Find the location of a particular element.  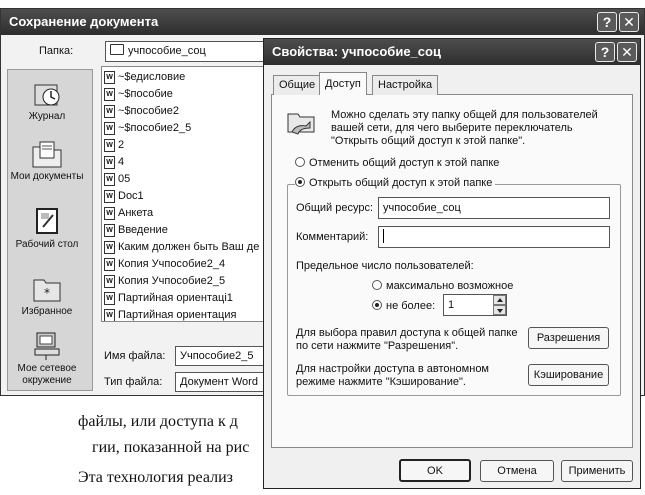

history-icon is located at coordinates (47, 94).